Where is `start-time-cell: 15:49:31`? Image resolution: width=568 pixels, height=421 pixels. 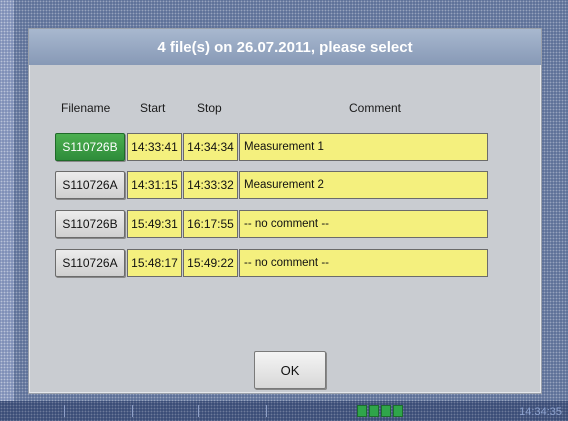
start-time-cell: 15:49:31 is located at coordinates (154, 224).